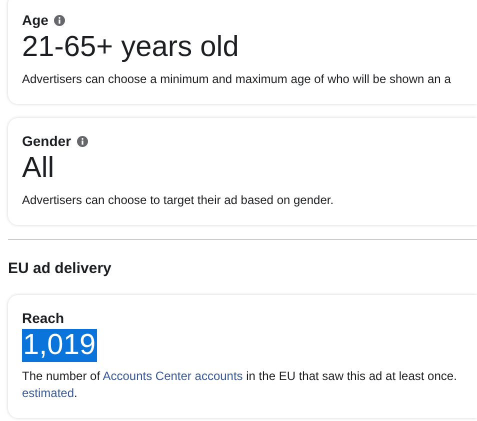  I want to click on description-text: Advertisers can choose a minimum and maximum age of who will be shown an a, so click(237, 79).